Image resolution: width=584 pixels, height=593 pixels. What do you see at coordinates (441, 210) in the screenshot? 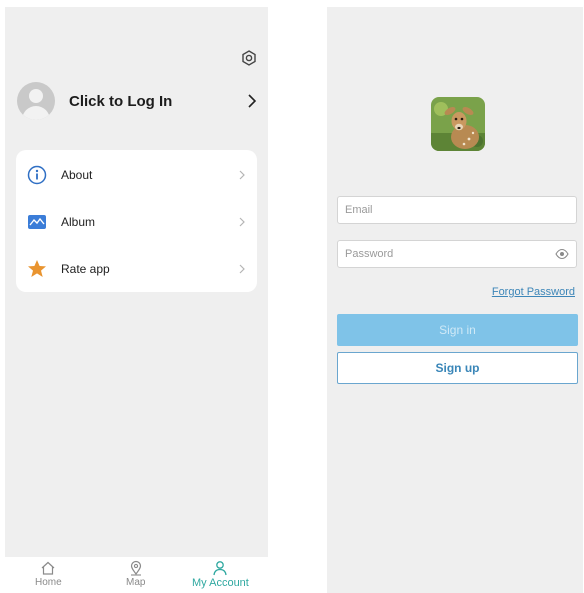
I see `email-input` at bounding box center [441, 210].